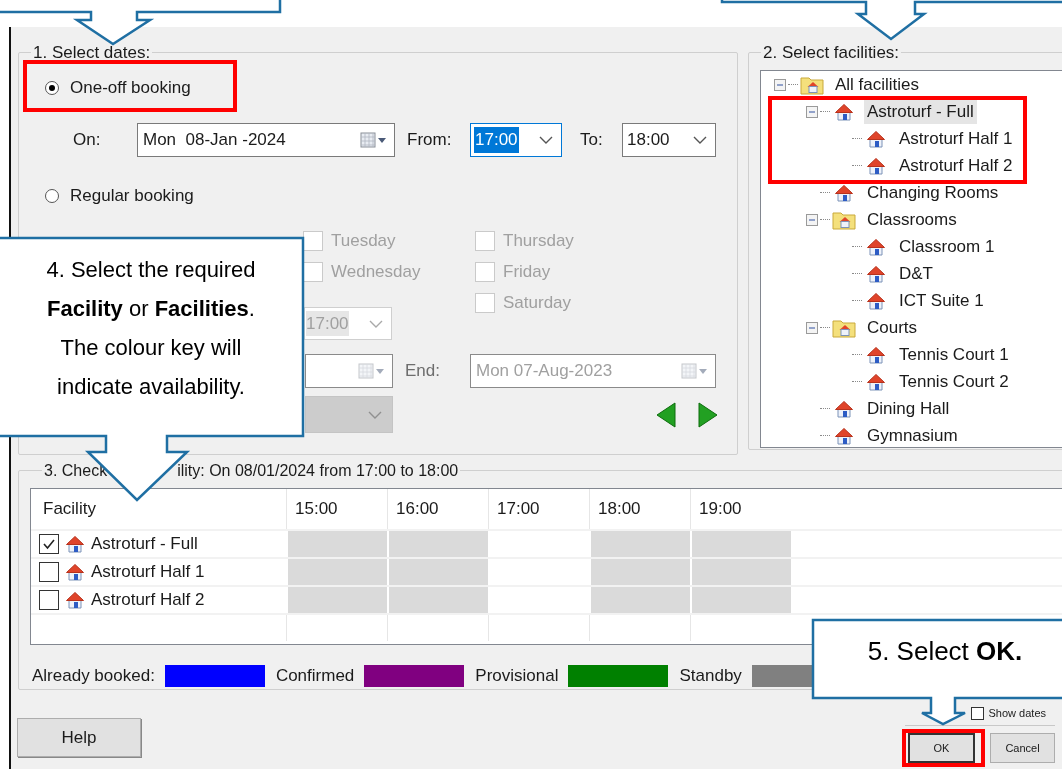 This screenshot has height=769, width=1062. What do you see at coordinates (639, 509) in the screenshot?
I see `column-header: 18:00` at bounding box center [639, 509].